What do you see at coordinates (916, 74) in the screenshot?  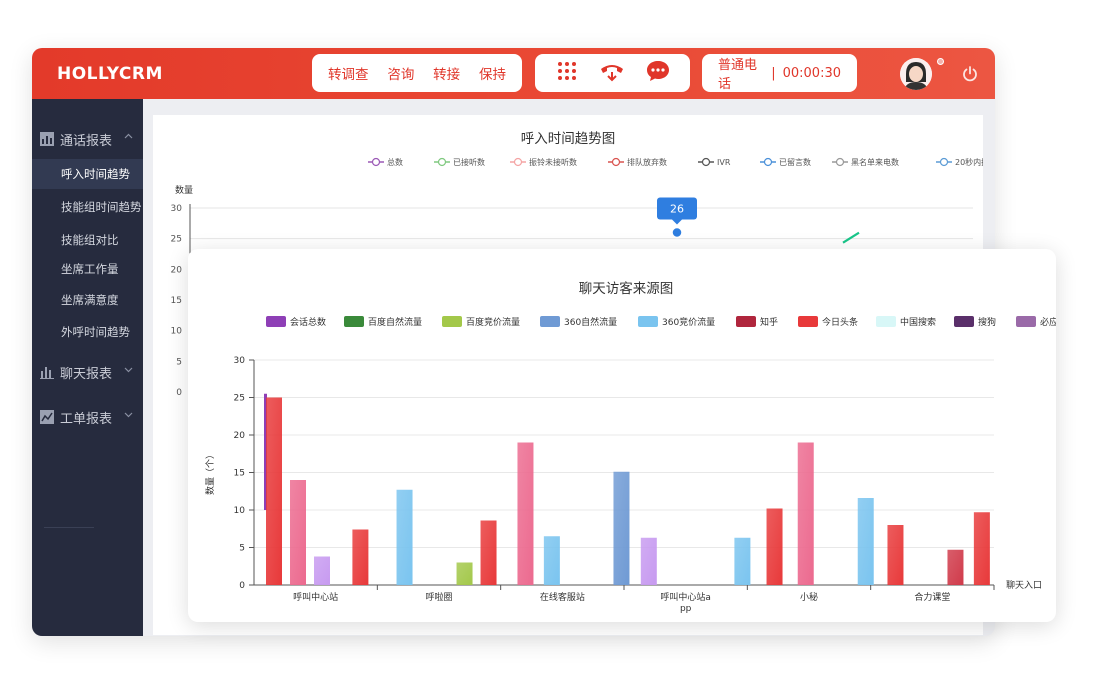 I see `avatar` at bounding box center [916, 74].